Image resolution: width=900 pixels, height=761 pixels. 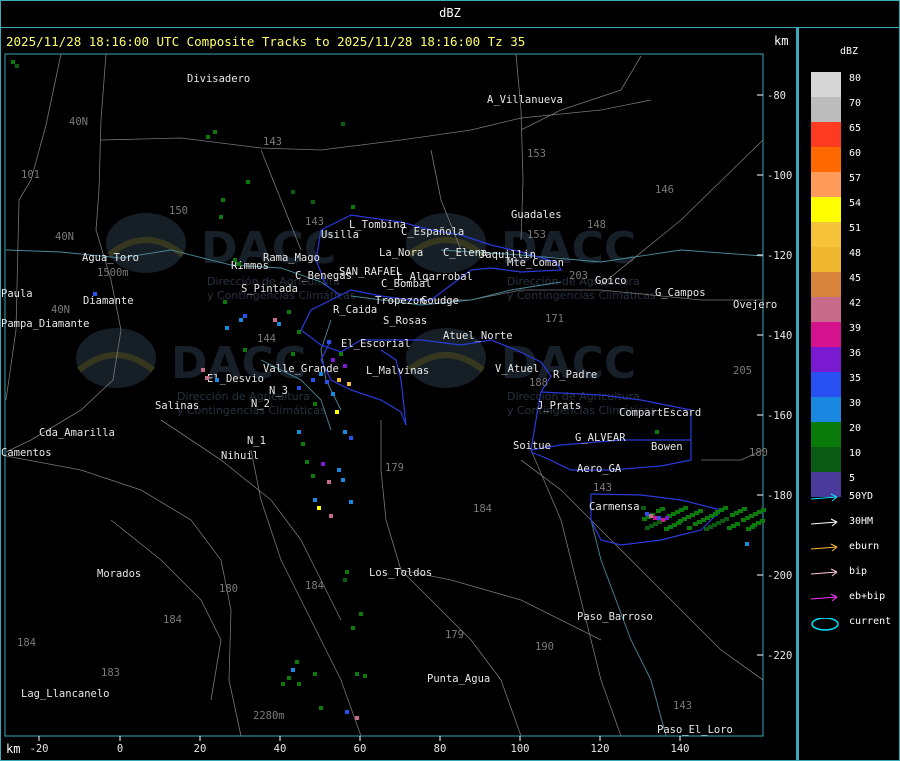 What do you see at coordinates (825, 624) in the screenshot?
I see `current-ellipse-icon` at bounding box center [825, 624].